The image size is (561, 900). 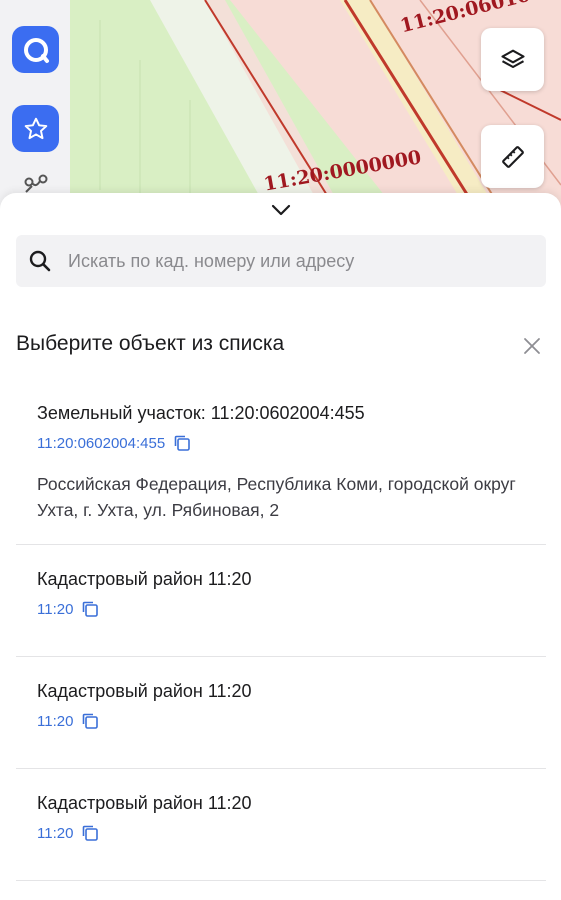 I want to click on left-rail, so click(x=35, y=107).